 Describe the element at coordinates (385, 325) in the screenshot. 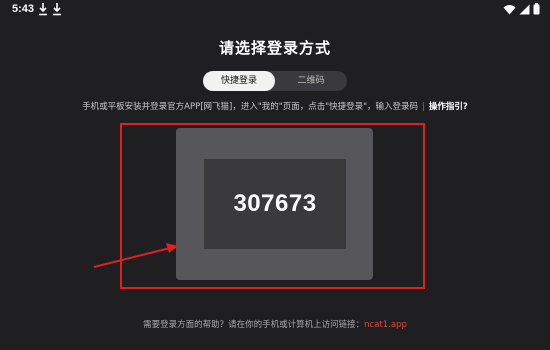

I see `help-link: ncat1.app` at that location.